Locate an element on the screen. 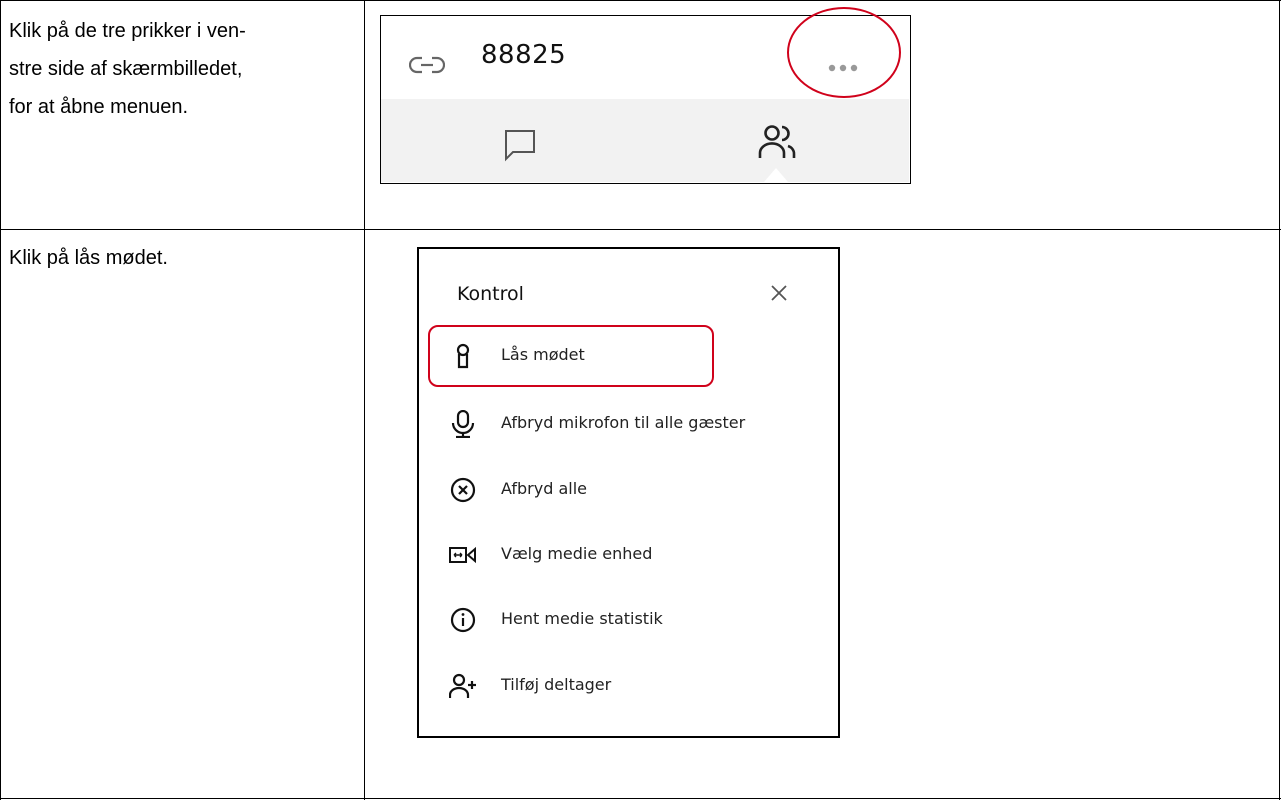  link-icon is located at coordinates (427, 65).